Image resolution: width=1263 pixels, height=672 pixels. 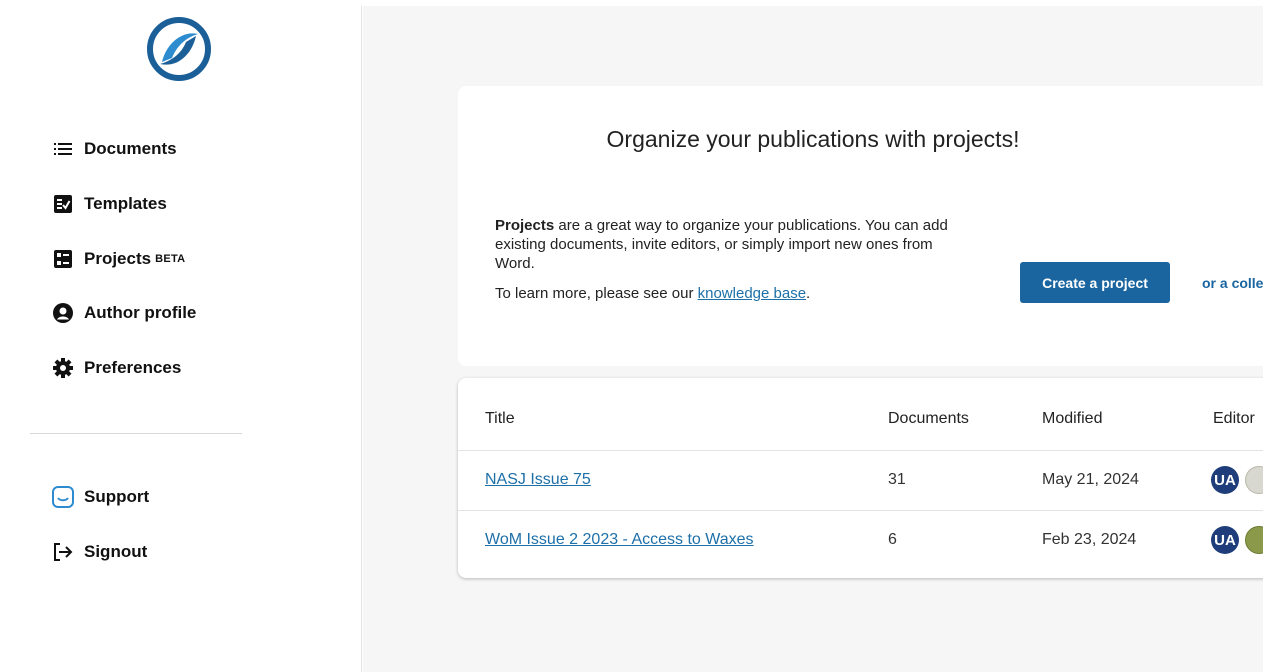 What do you see at coordinates (1232, 283) in the screenshot?
I see `create-collection-link: or a colle` at bounding box center [1232, 283].